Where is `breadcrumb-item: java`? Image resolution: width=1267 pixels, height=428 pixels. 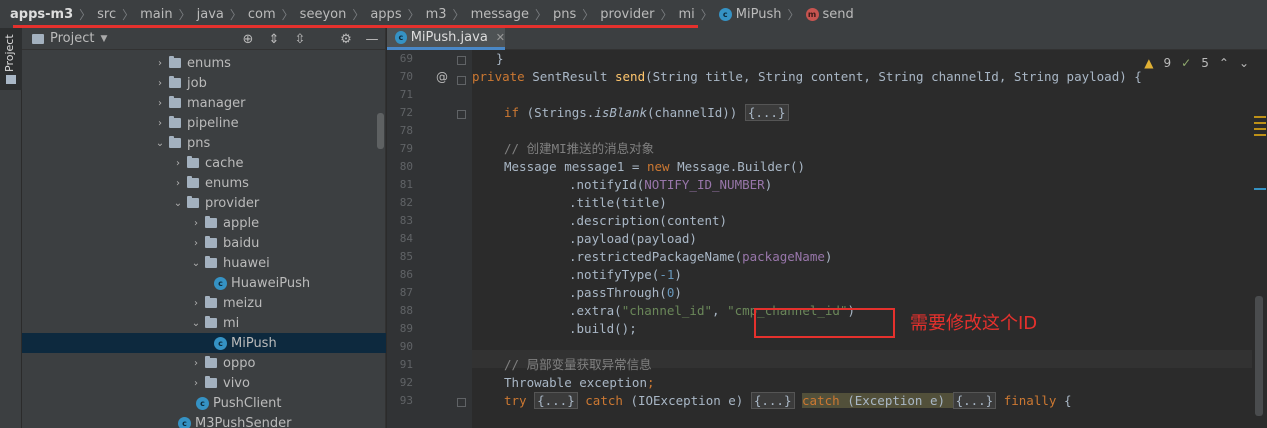 breadcrumb-item: java is located at coordinates (210, 14).